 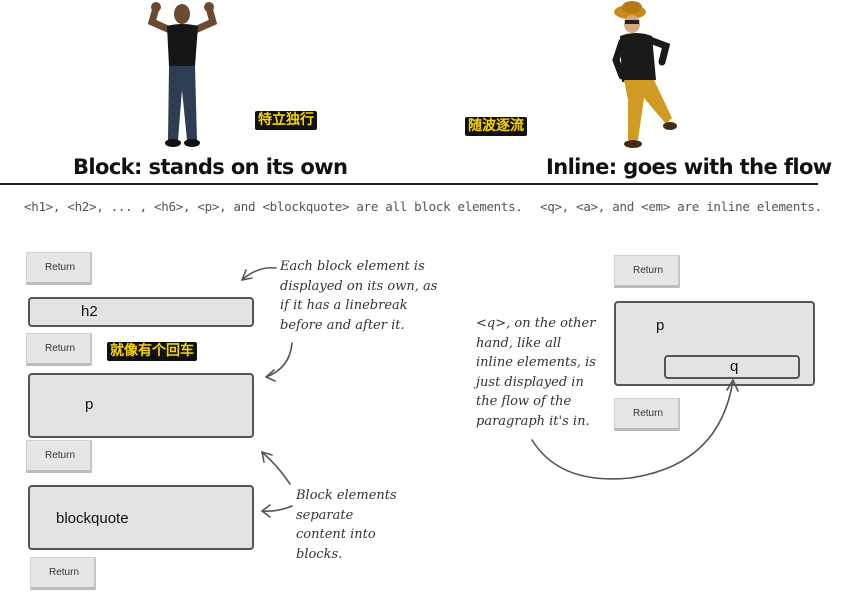 What do you see at coordinates (276, 468) in the screenshot?
I see `arrow-to-middle-return` at bounding box center [276, 468].